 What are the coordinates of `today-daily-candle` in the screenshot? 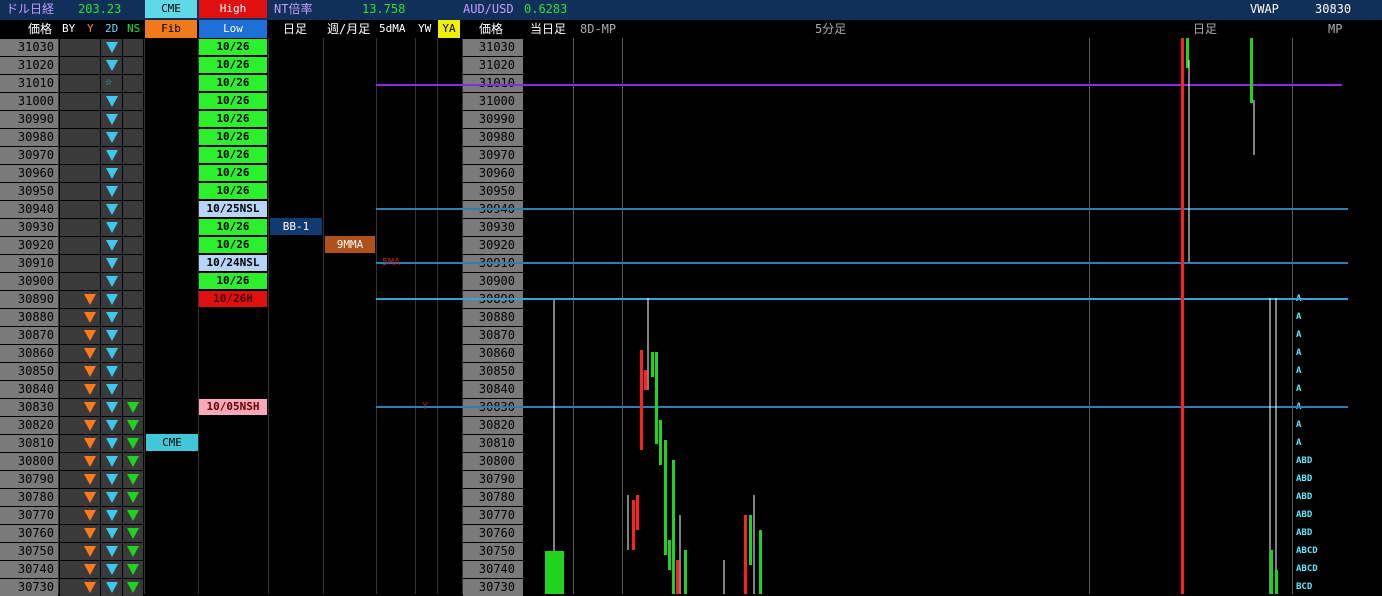 It's located at (554, 572).